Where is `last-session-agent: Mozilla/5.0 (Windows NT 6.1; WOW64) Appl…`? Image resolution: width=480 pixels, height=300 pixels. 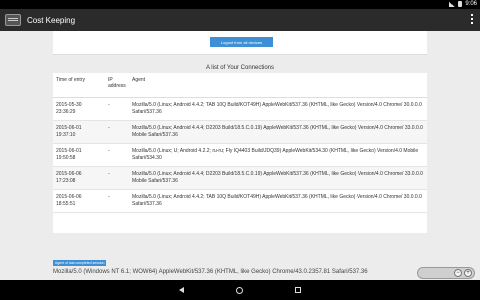 last-session-agent: Mozilla/5.0 (Windows NT 6.1; WOW64) Appl… is located at coordinates (210, 272).